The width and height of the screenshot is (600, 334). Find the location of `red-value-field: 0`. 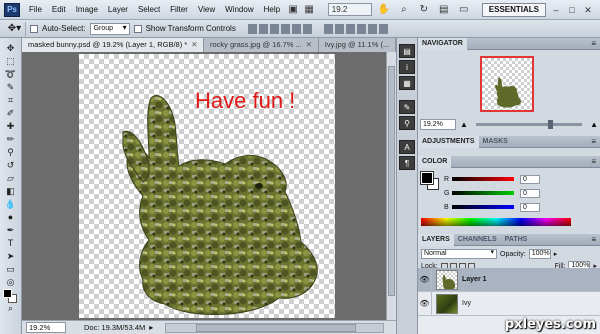

red-value-field: 0 is located at coordinates (530, 179).